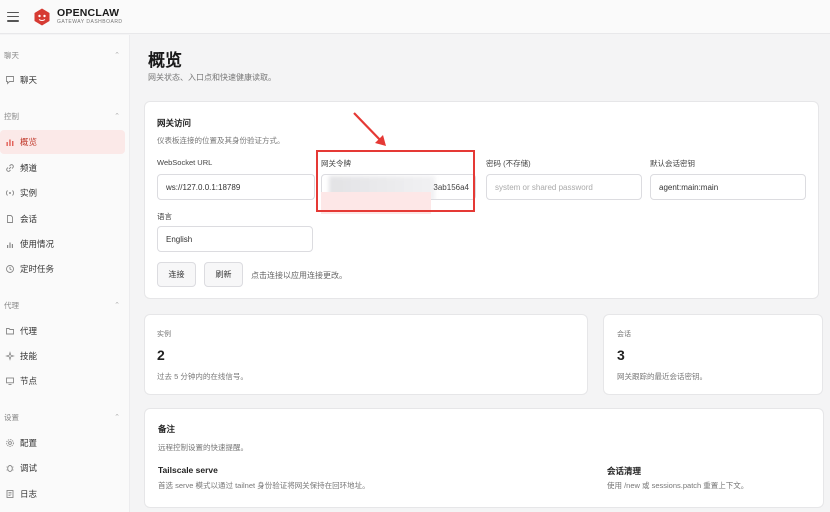 The image size is (830, 512). I want to click on openclaw-logo-icon, so click(42, 16).